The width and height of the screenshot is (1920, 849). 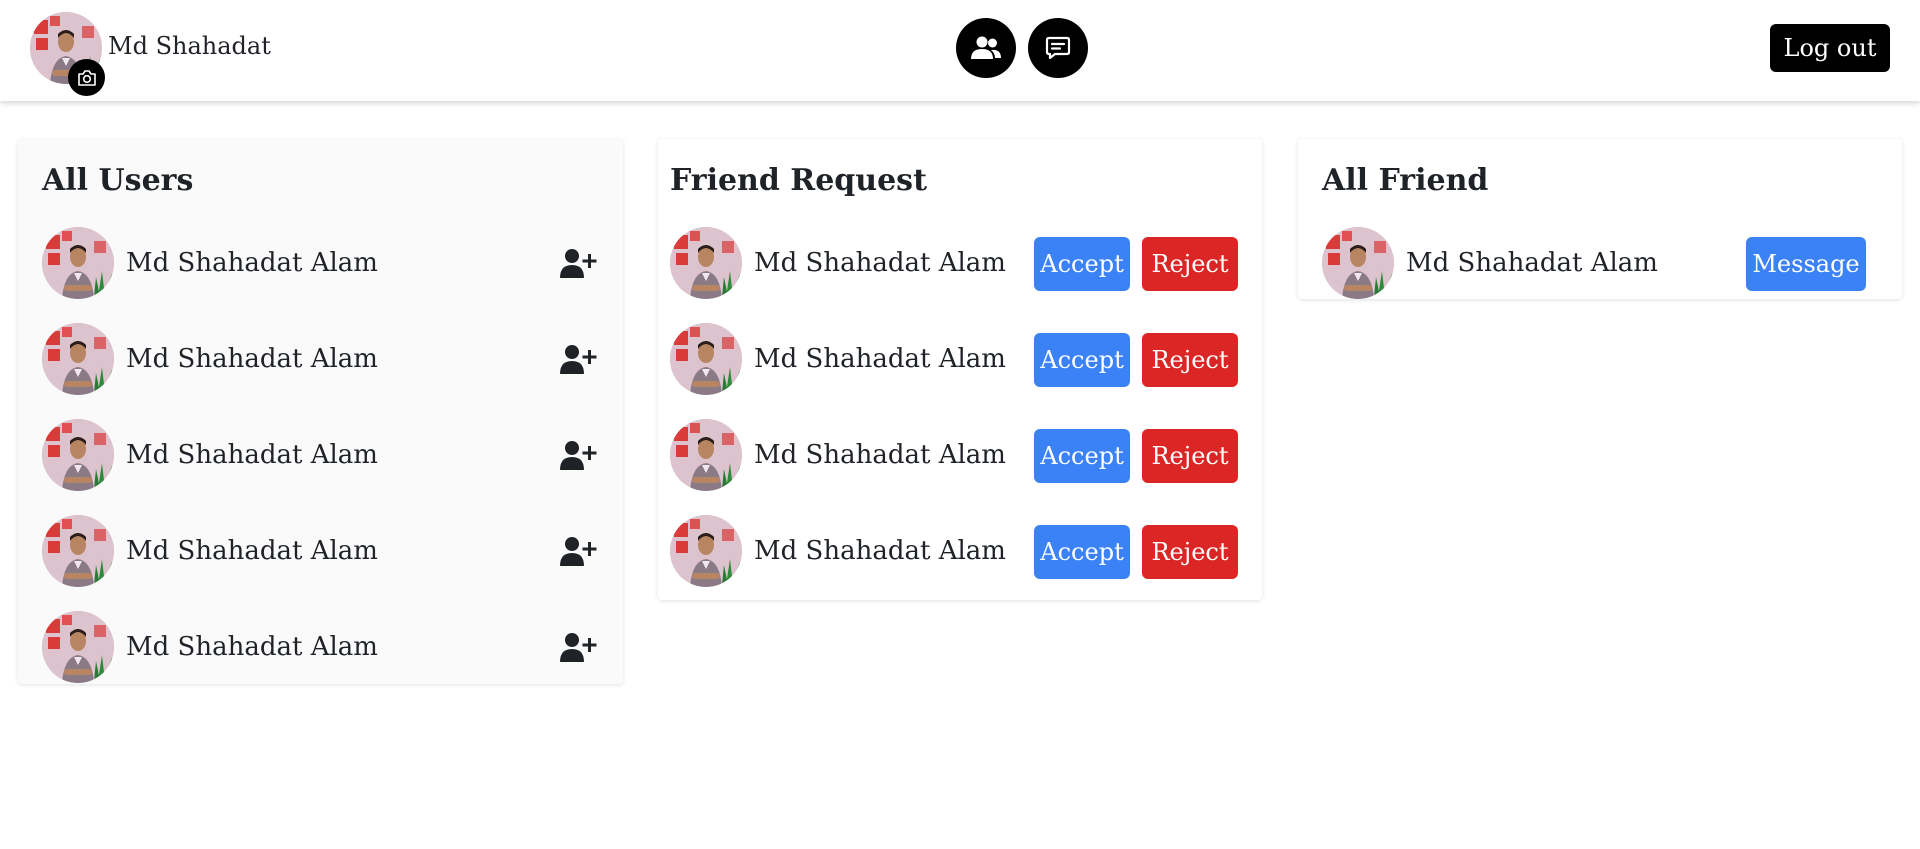 I want to click on current-user-name: Md Shahadat, so click(x=189, y=46).